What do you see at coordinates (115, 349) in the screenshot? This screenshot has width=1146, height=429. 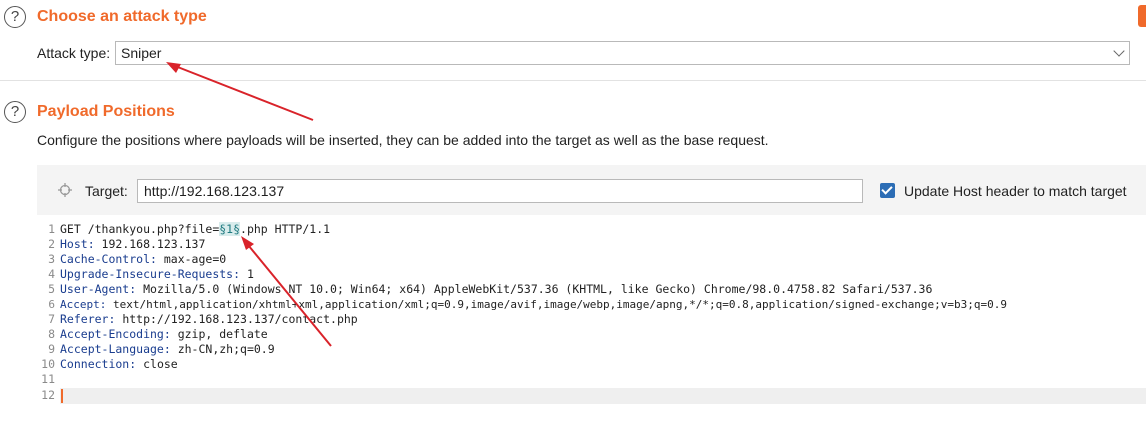 I see `header-name: Accept-Language:` at bounding box center [115, 349].